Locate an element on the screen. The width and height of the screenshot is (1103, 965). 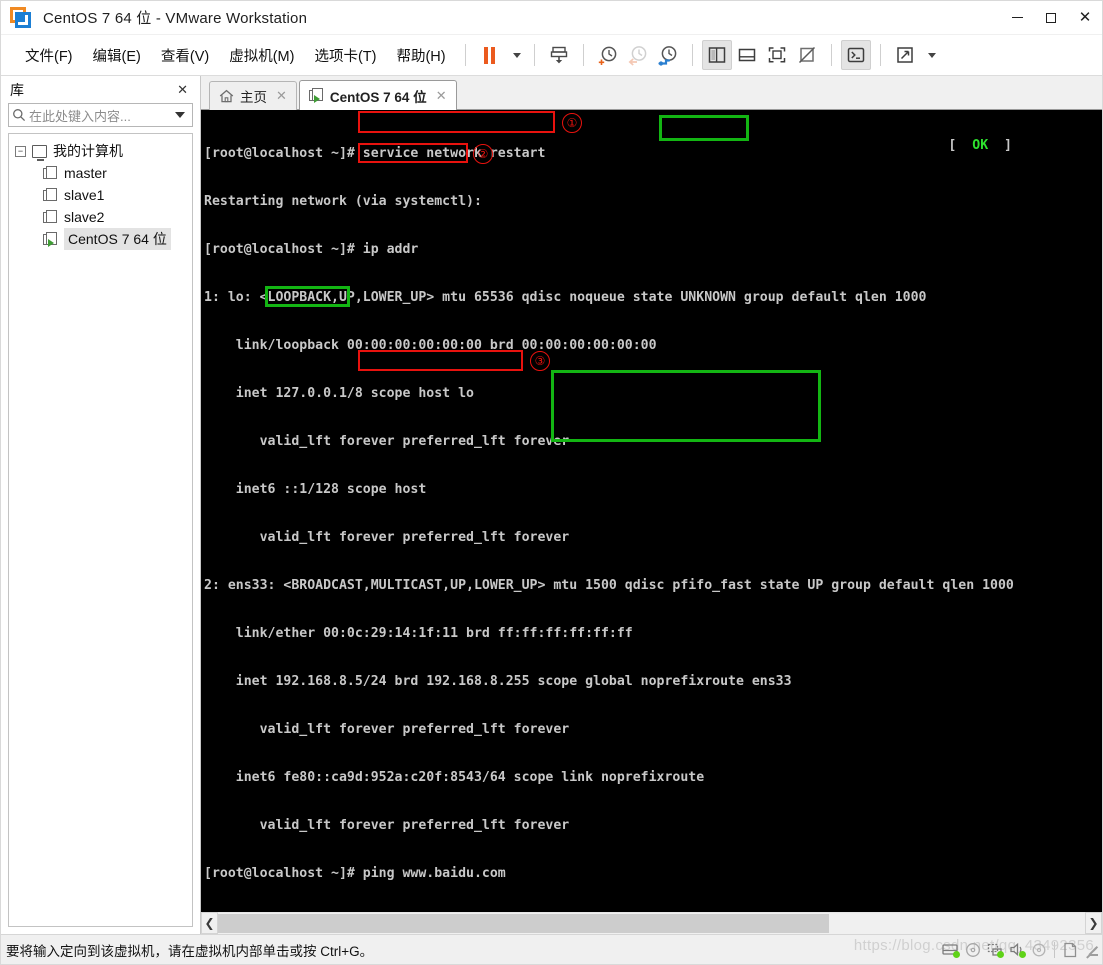
menu-view: 查看(V) is located at coordinates (185, 55).